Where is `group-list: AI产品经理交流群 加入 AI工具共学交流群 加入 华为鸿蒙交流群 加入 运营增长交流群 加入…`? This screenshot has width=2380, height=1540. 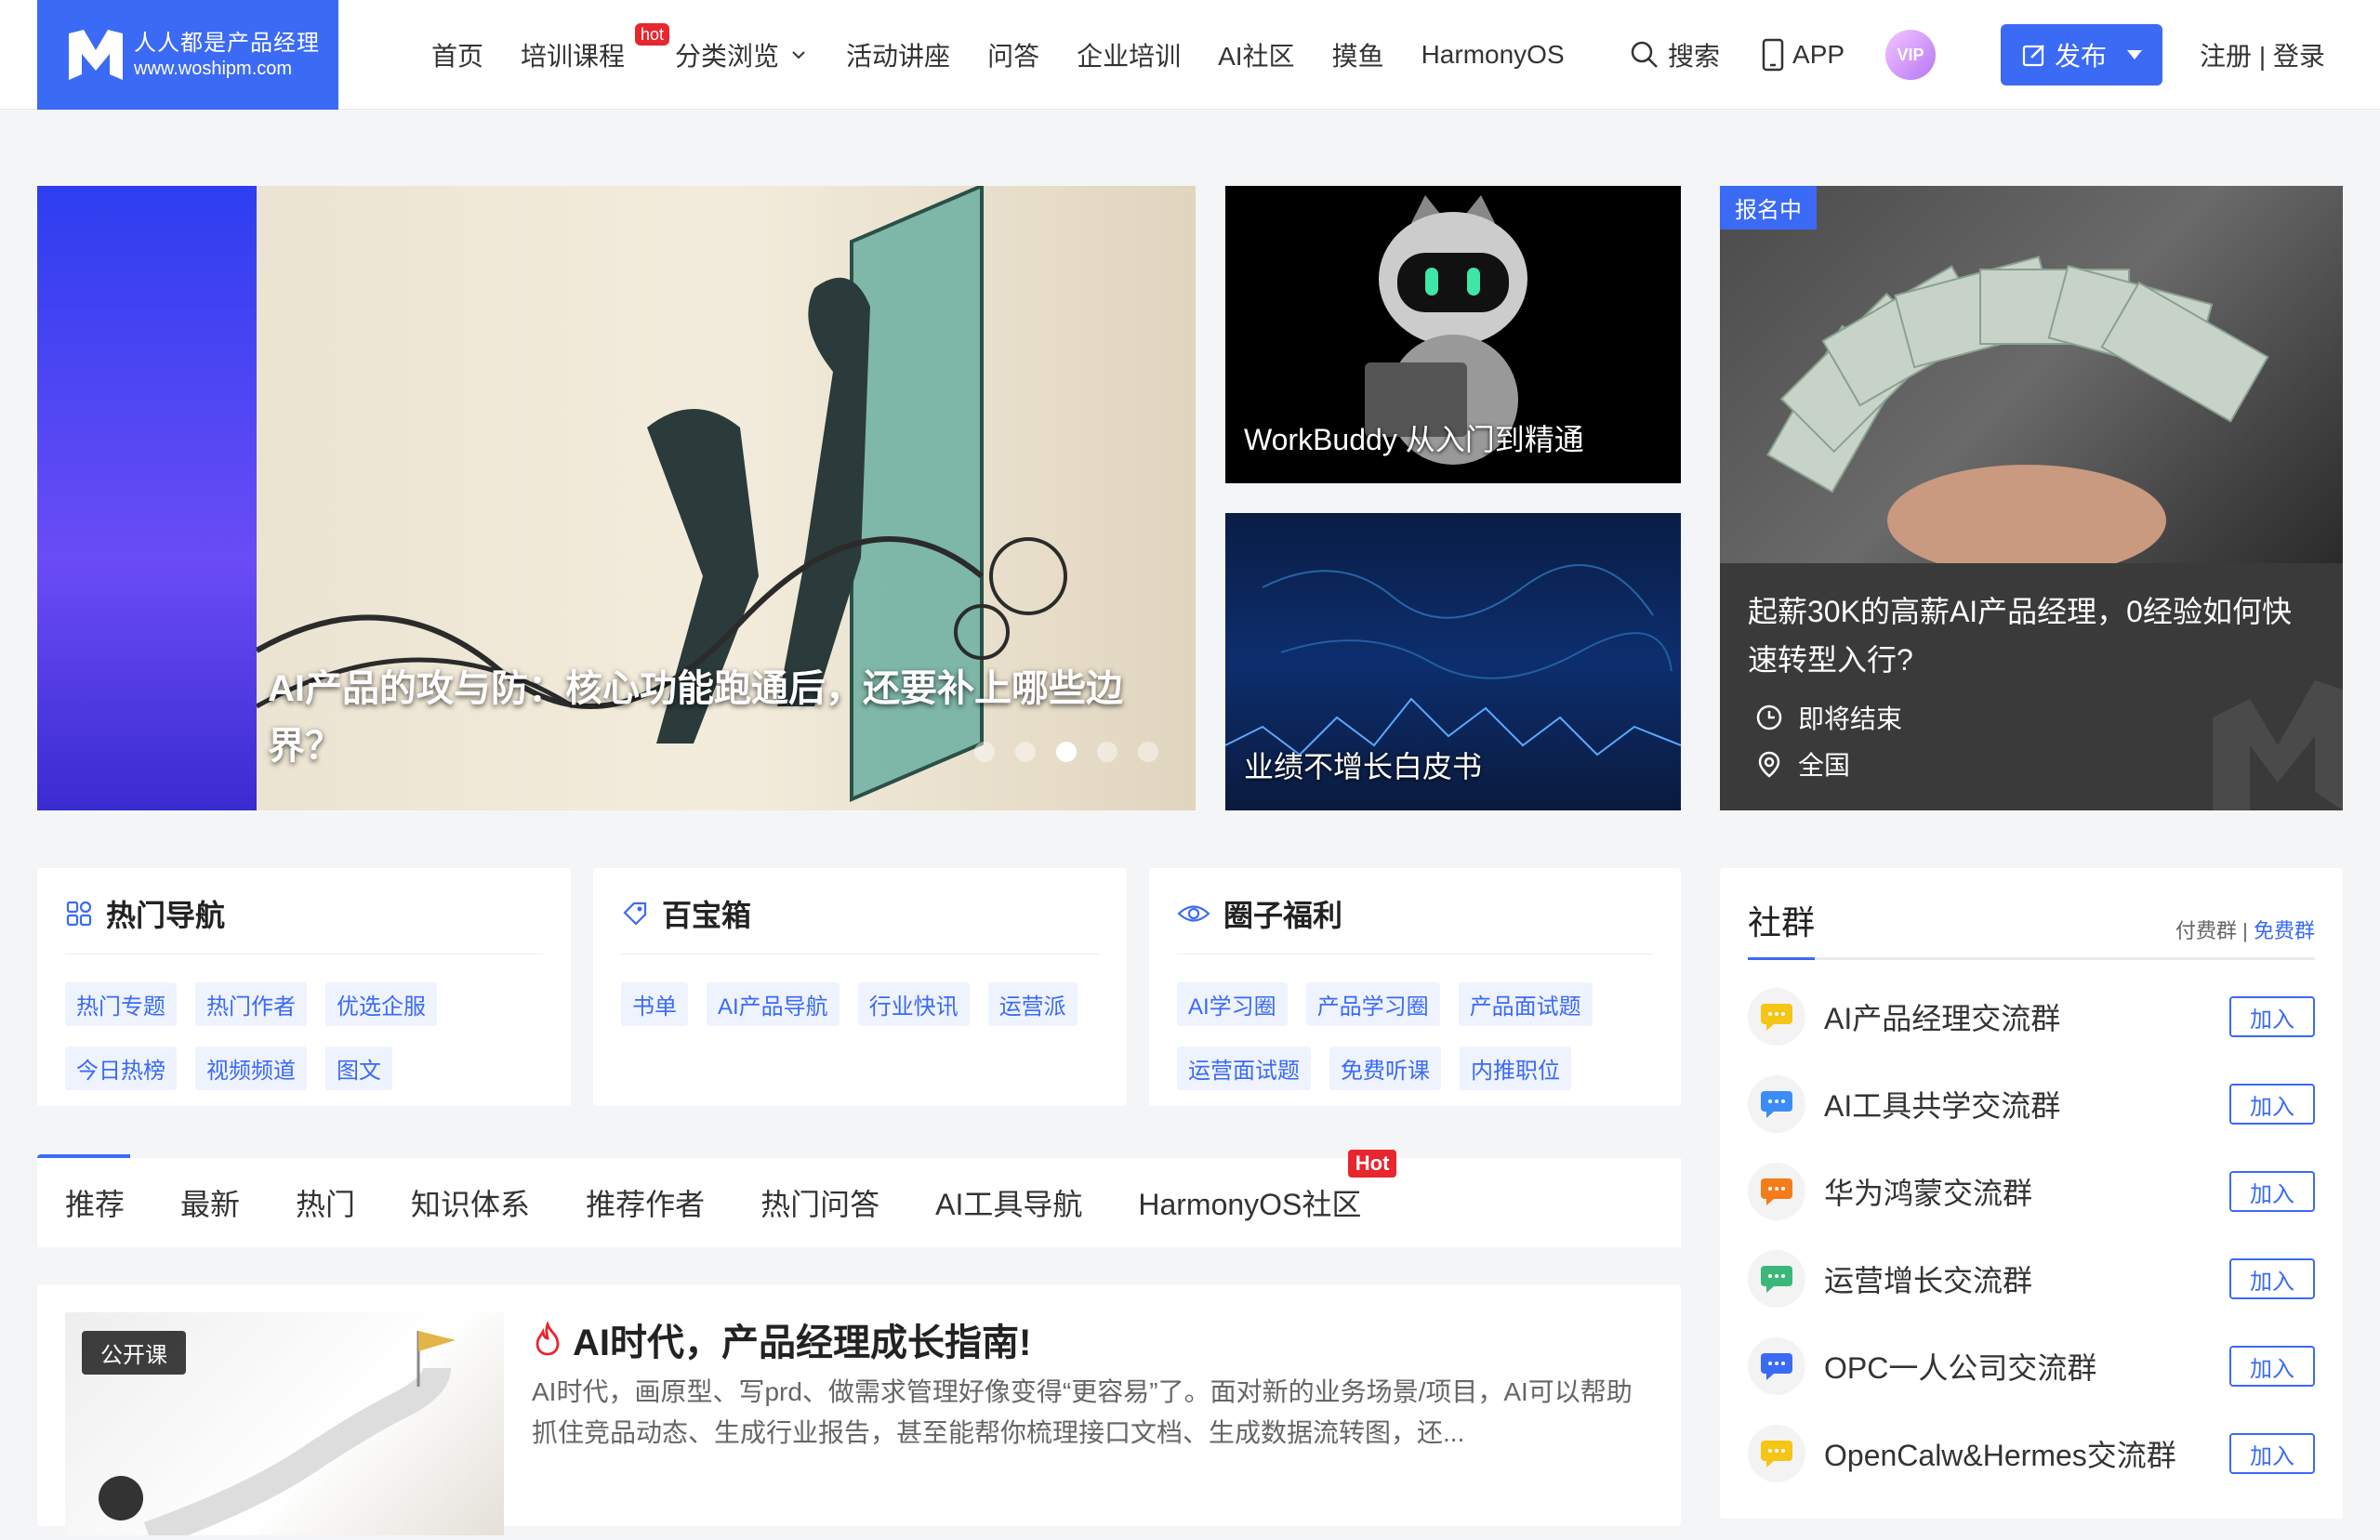 group-list: AI产品经理交流群 加入 AI工具共学交流群 加入 华为鸿蒙交流群 加入 运营增长交流群 加入… is located at coordinates (2031, 1235).